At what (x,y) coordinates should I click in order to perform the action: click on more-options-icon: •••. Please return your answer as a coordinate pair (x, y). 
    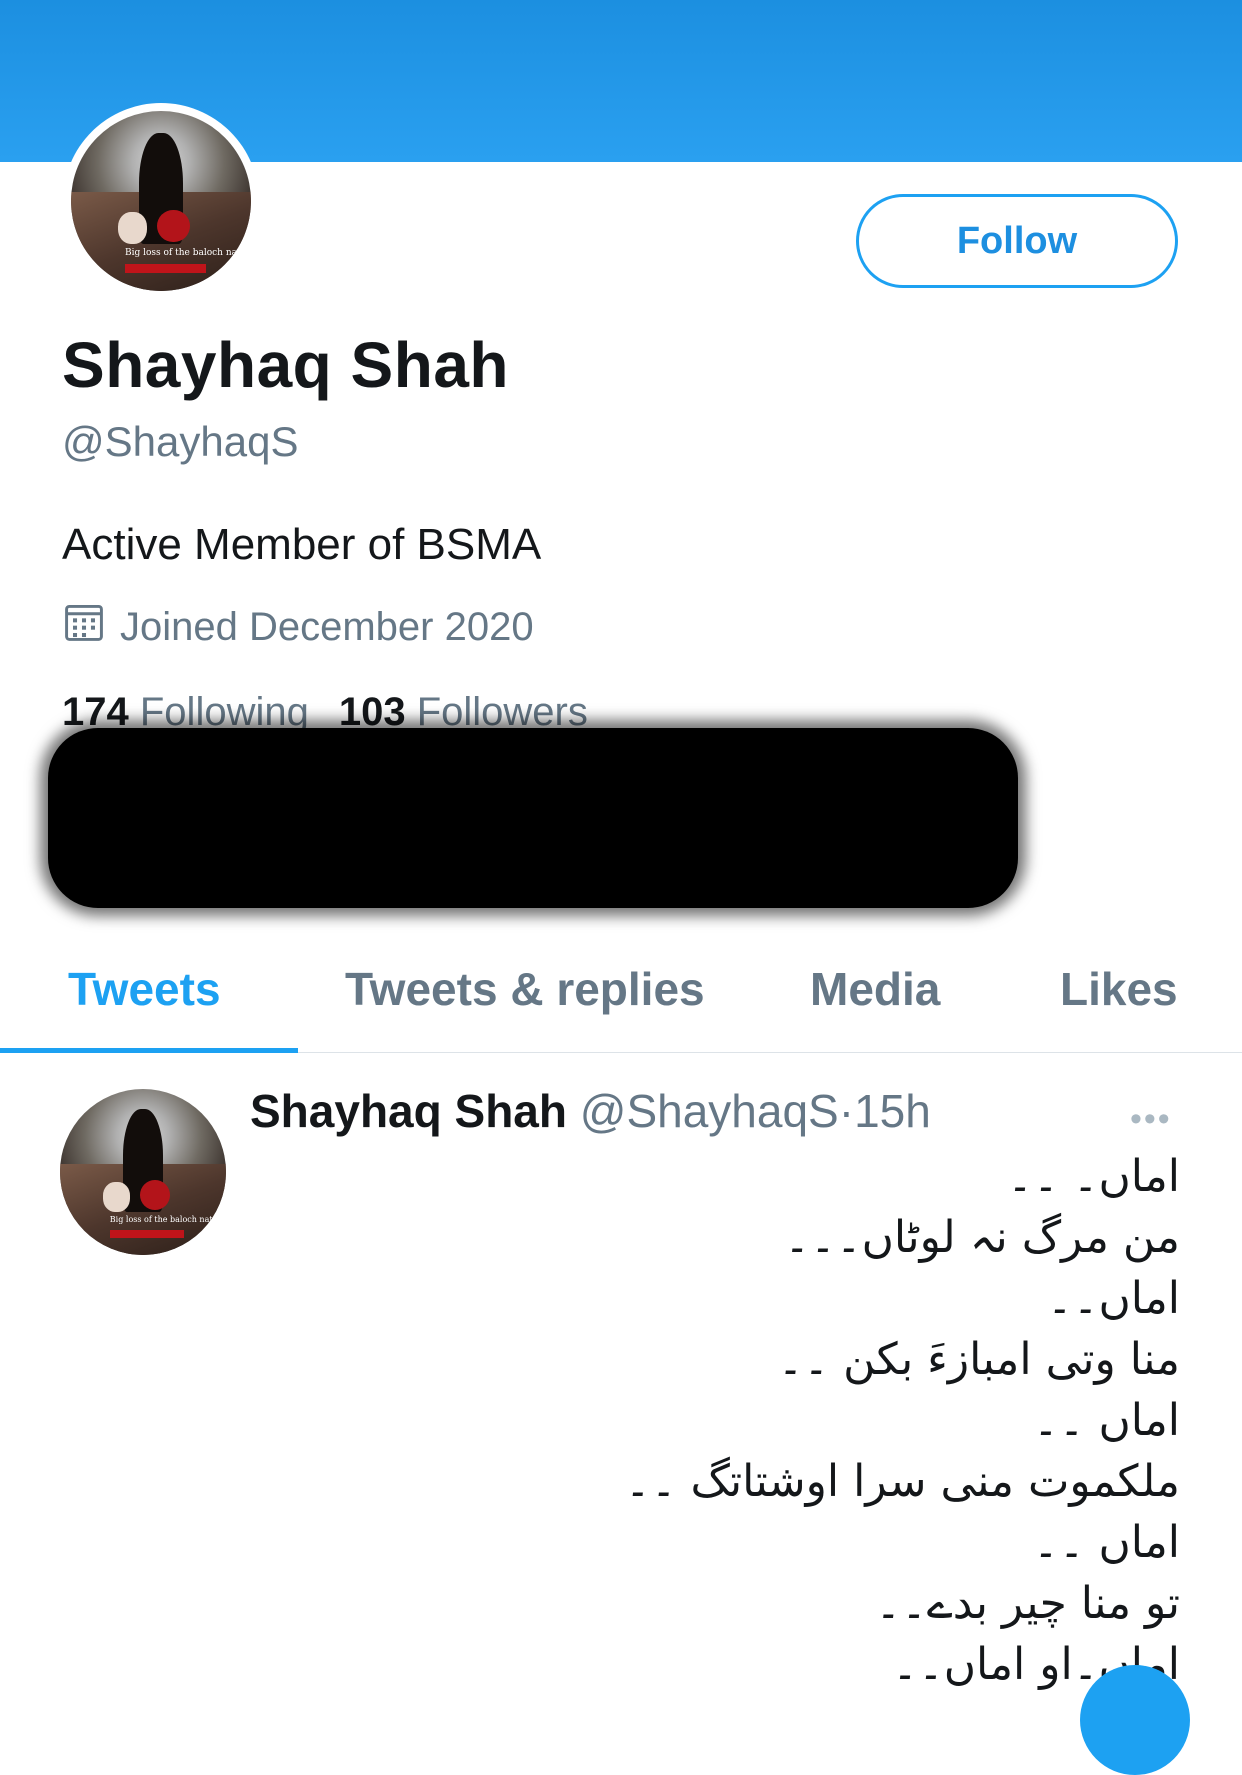
    Looking at the image, I should click on (1151, 1119).